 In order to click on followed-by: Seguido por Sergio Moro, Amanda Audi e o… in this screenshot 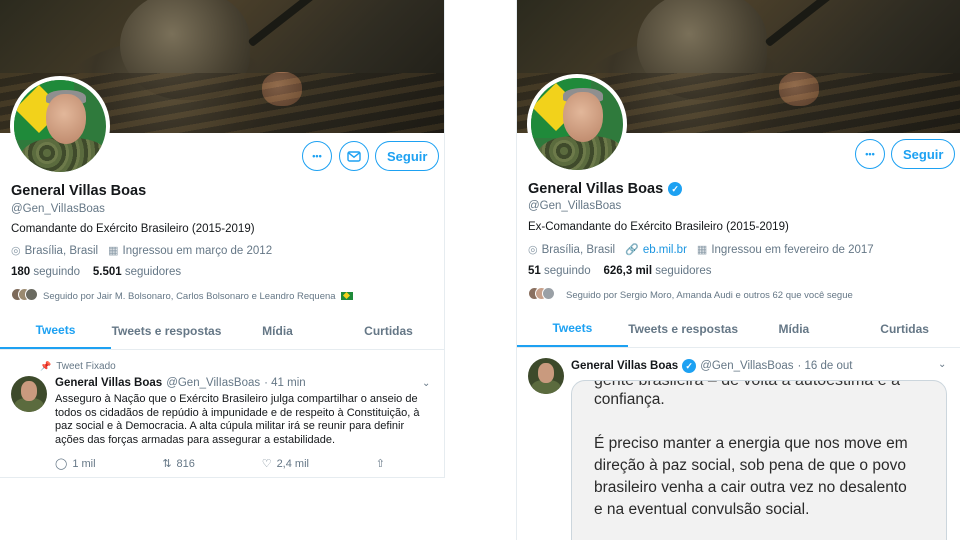, I will do `click(690, 295)`.